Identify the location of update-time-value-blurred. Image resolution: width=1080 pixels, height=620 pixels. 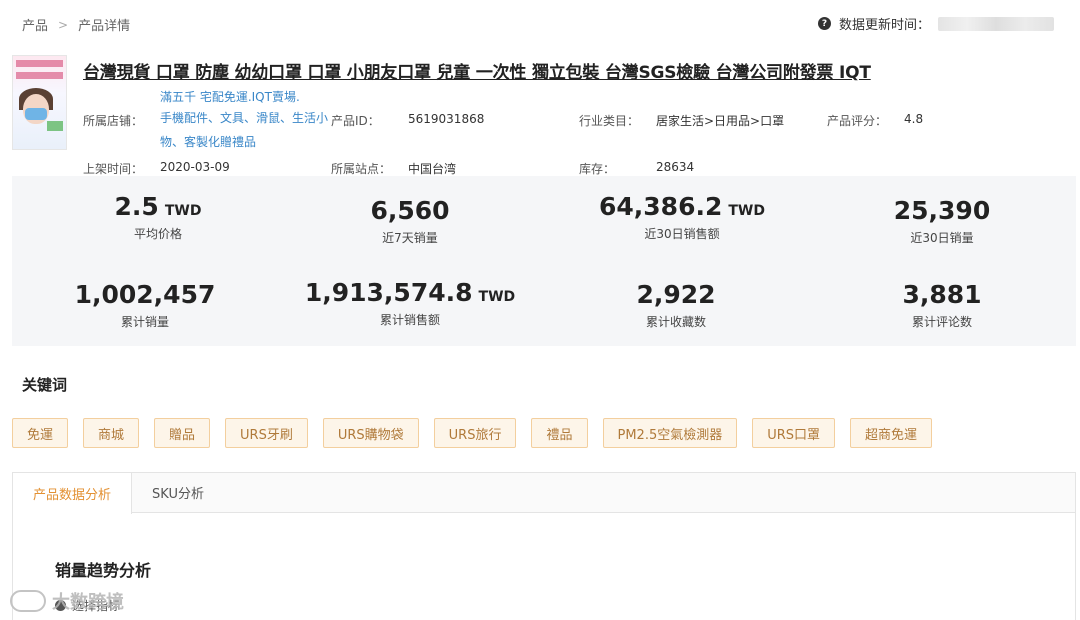
(996, 23).